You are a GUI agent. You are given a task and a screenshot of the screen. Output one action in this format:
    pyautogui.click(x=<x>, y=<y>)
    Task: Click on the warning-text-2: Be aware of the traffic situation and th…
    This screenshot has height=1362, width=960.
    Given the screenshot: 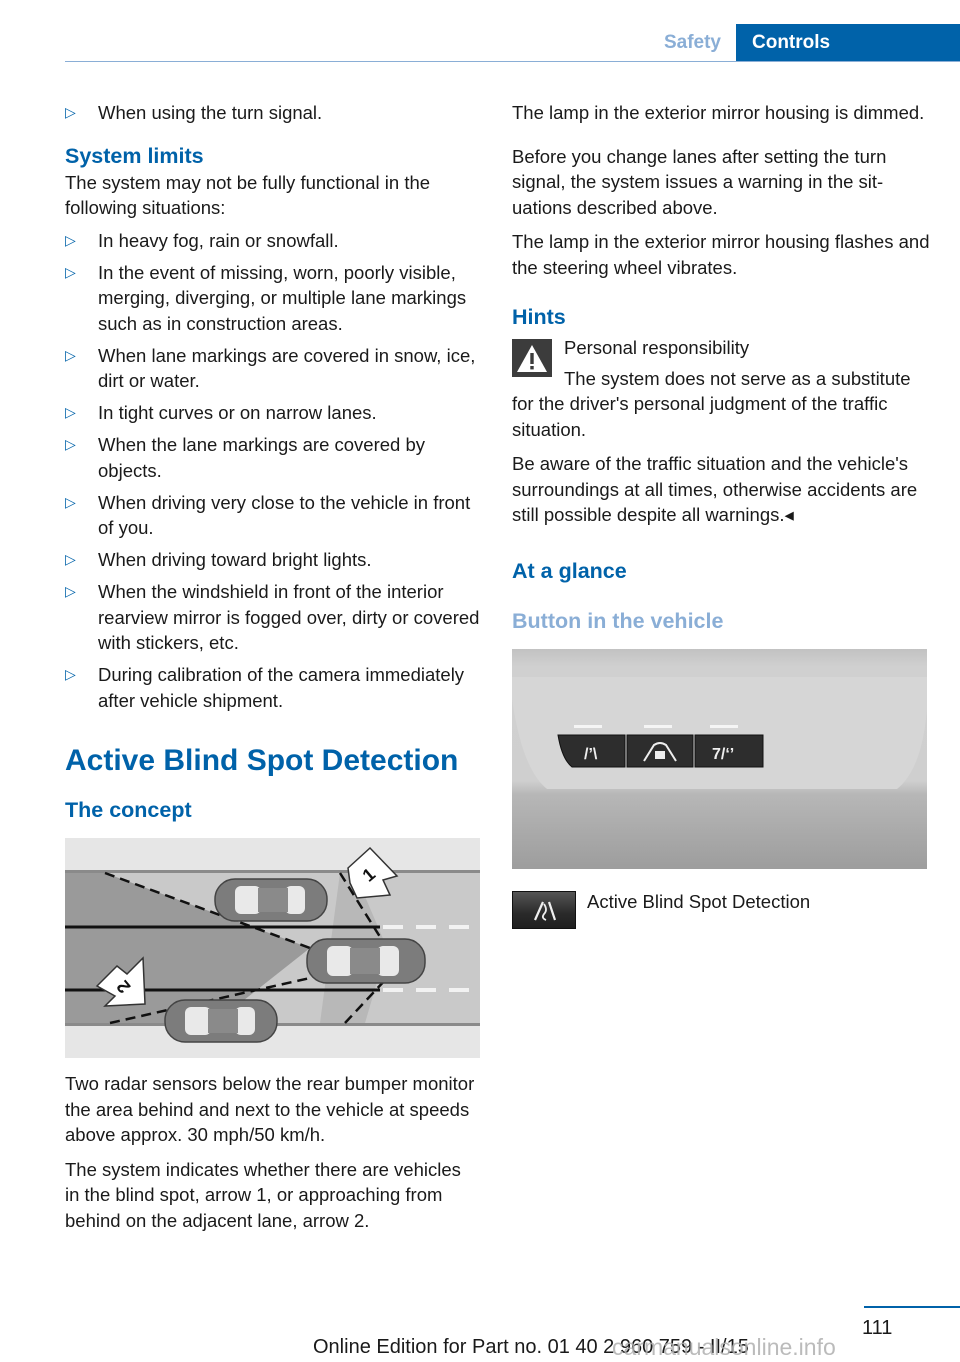 What is the action you would take?
    pyautogui.click(x=715, y=489)
    